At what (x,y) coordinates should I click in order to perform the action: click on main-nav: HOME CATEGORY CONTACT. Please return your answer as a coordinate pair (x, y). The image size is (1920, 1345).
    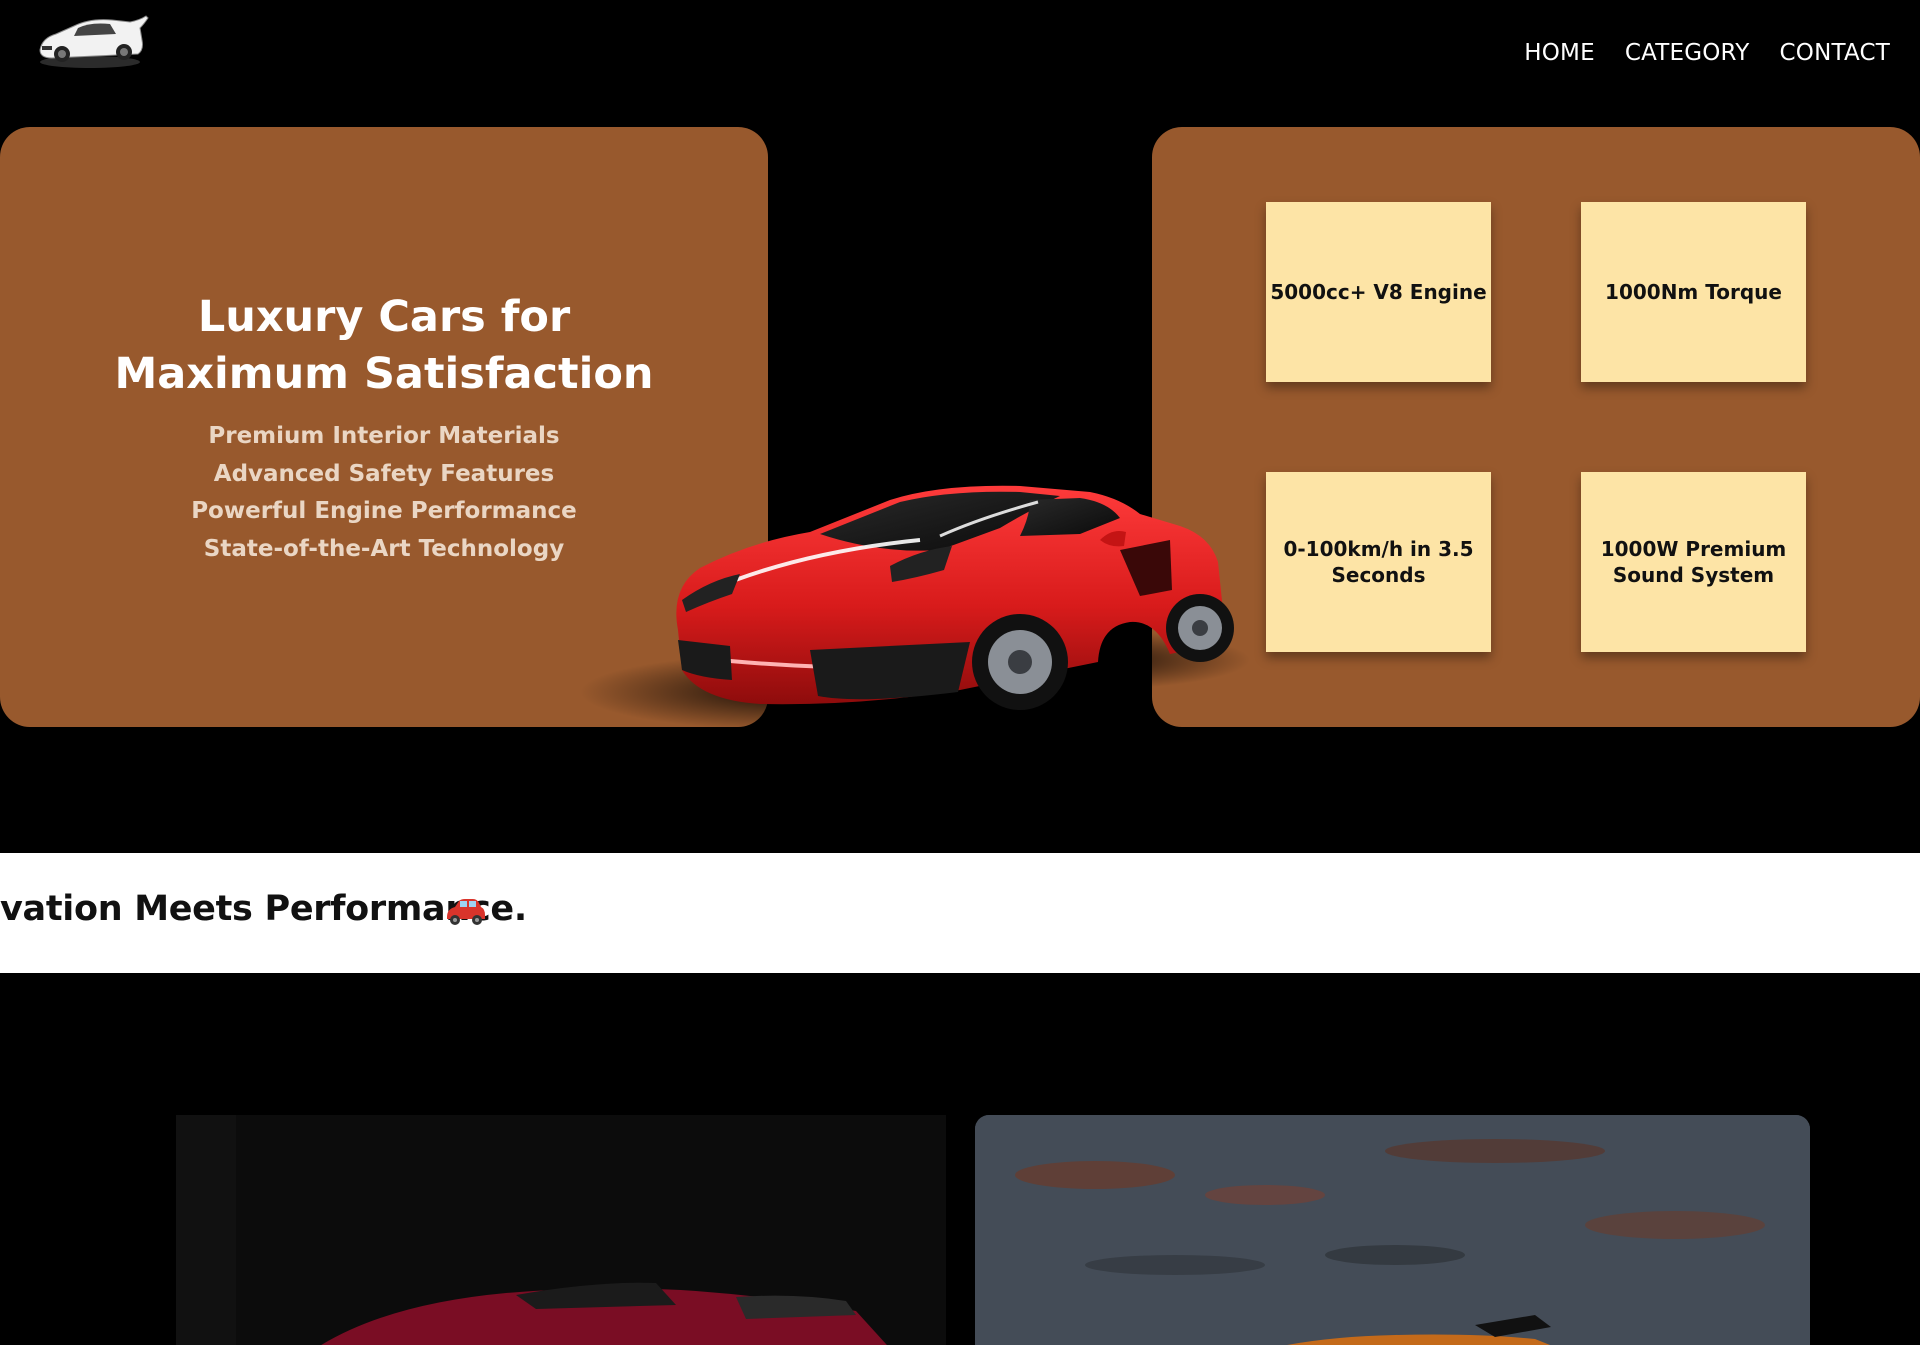
    Looking at the image, I should click on (1707, 53).